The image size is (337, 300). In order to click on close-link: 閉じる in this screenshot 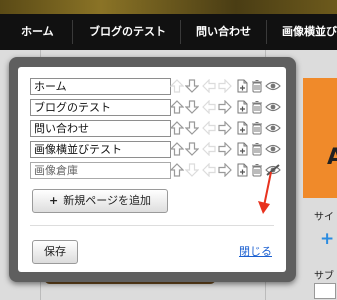, I will do `click(255, 251)`.